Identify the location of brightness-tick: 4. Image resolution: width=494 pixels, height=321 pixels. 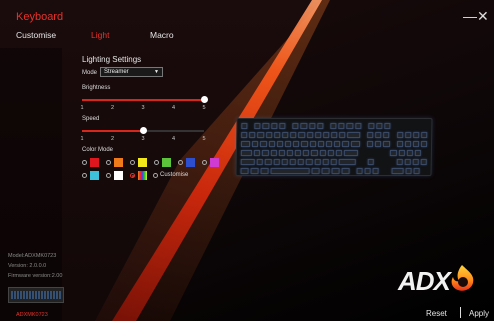
(173, 108).